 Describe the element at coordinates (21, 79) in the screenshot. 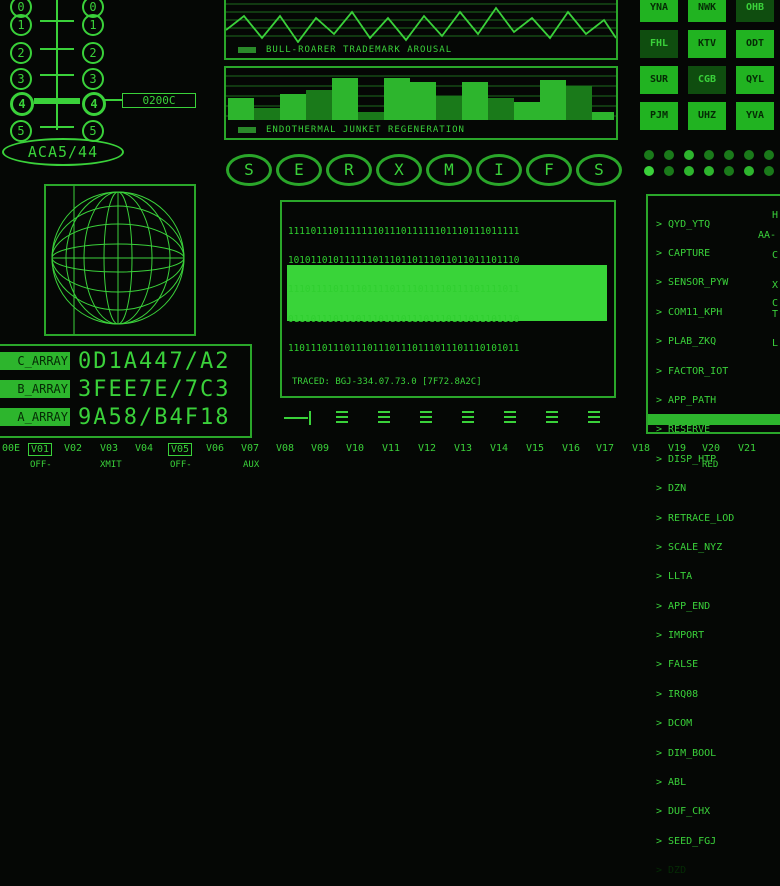

I see `slider-left-number: 3` at that location.